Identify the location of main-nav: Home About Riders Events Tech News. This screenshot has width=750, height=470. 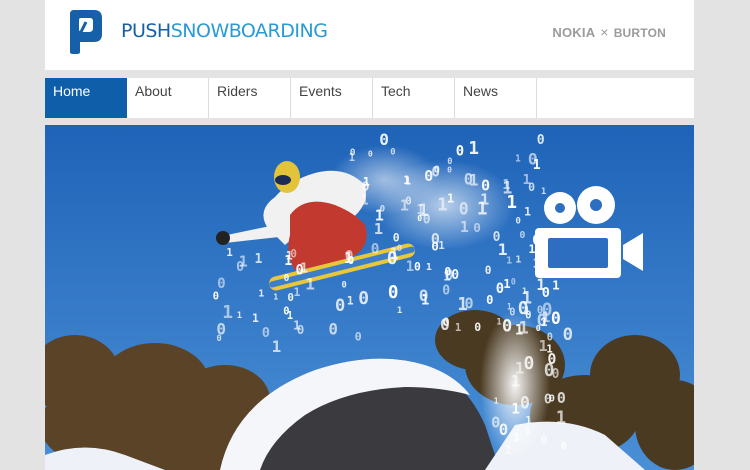
(369, 98).